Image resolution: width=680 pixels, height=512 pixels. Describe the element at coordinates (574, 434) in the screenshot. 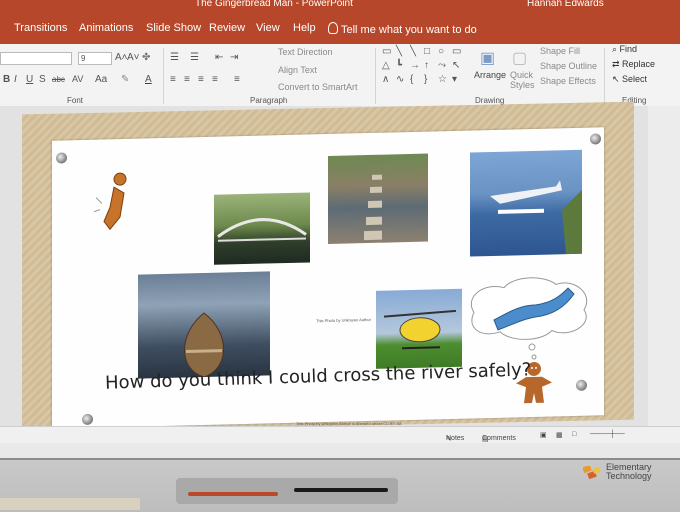

I see `reading-view-icon: □` at that location.